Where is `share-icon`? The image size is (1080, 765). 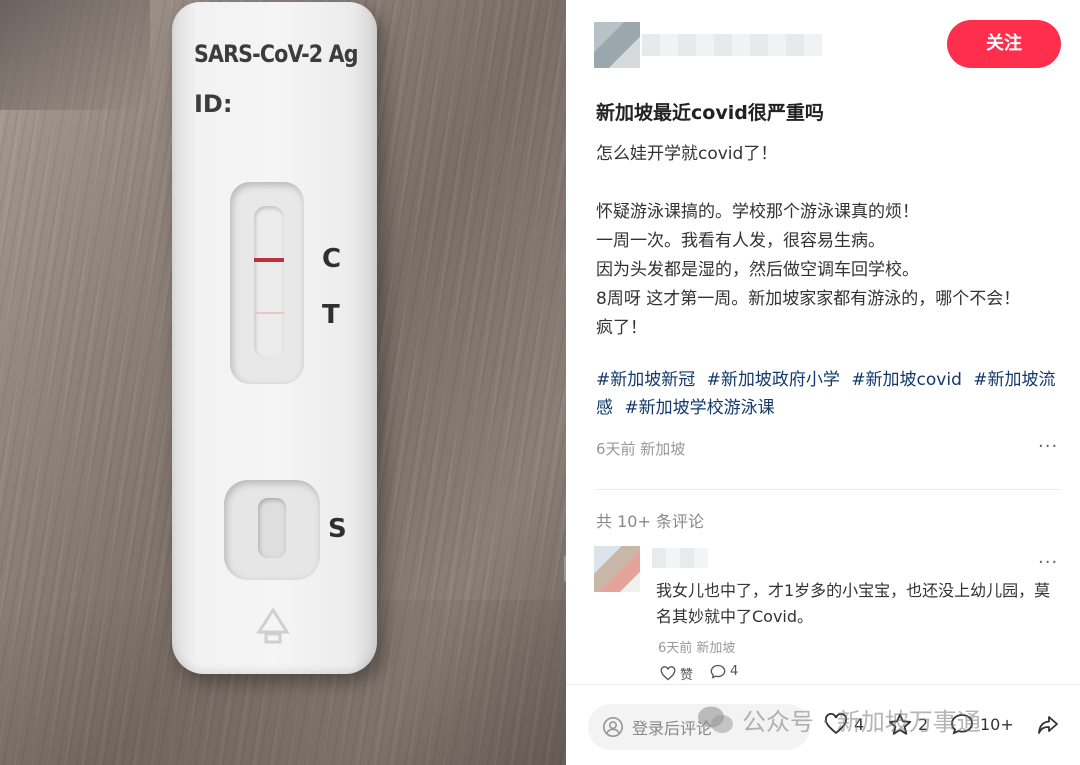 share-icon is located at coordinates (1048, 725).